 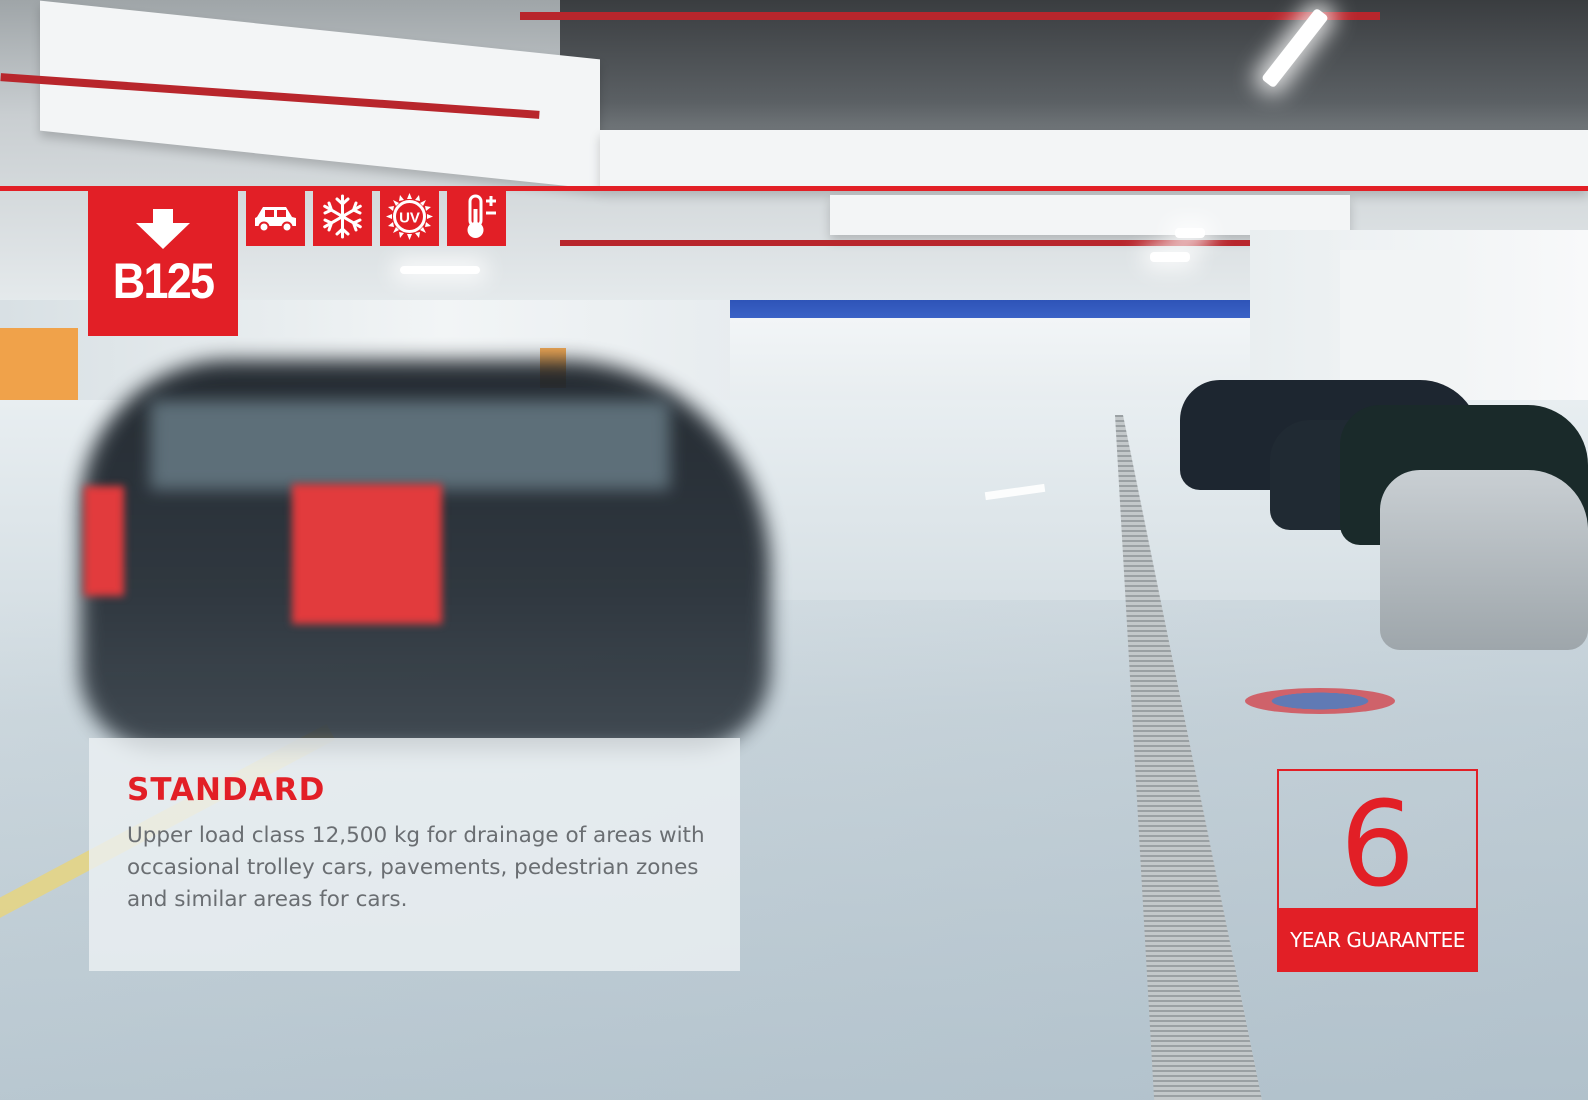 I want to click on uv-icon: UV, so click(x=409, y=216).